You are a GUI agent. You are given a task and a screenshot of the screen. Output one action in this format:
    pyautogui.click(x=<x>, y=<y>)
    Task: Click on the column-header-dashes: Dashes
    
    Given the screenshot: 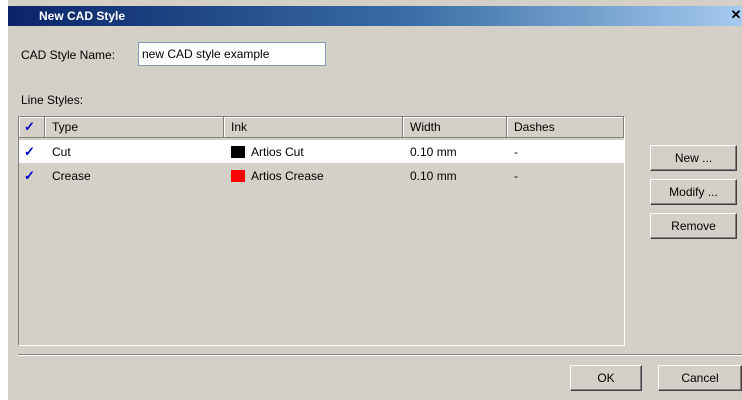 What is the action you would take?
    pyautogui.click(x=565, y=127)
    